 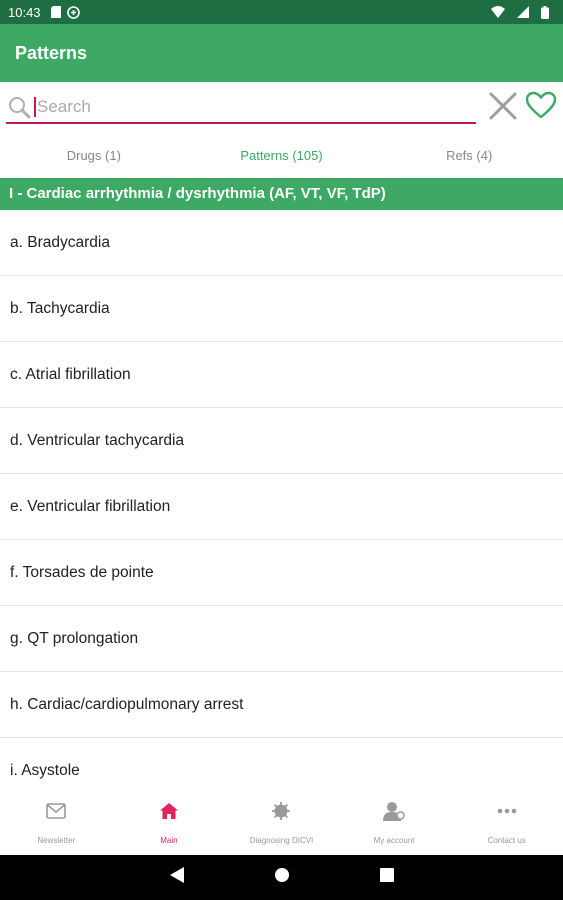 I want to click on nav-label: Newsletter, so click(x=56, y=840).